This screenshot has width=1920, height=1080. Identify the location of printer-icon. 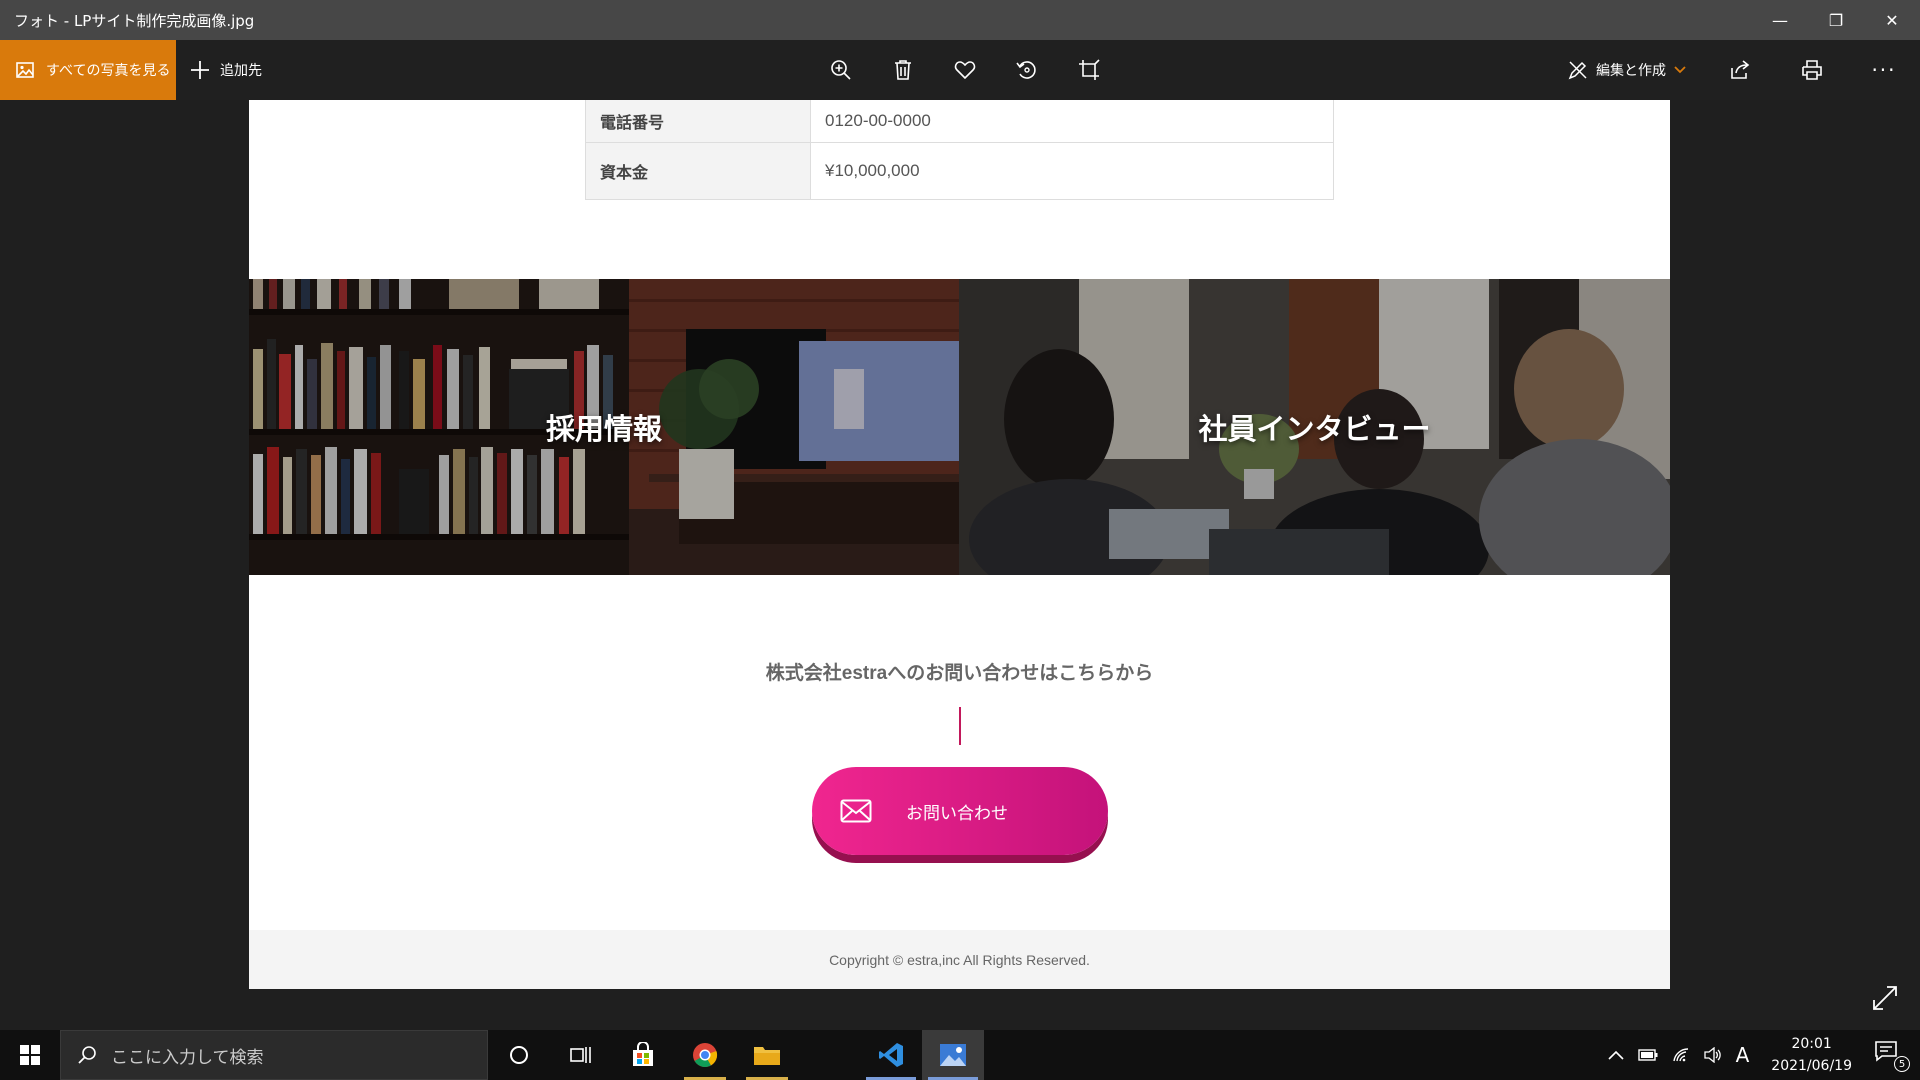
(1812, 70).